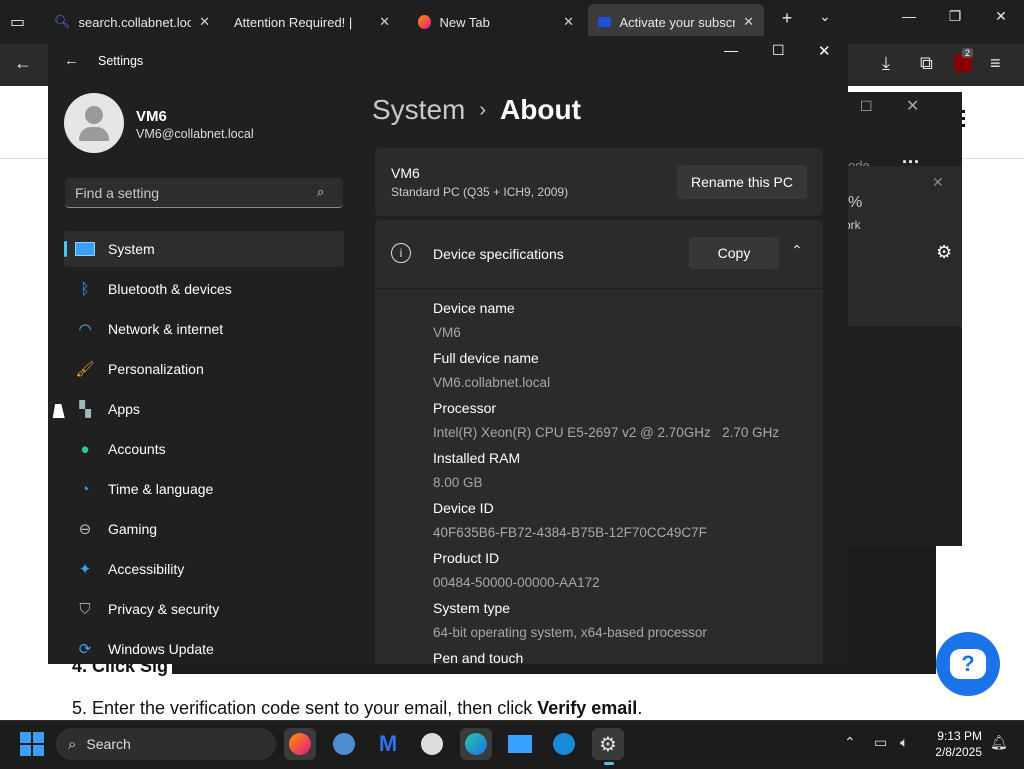 Image resolution: width=1024 pixels, height=769 pixels. What do you see at coordinates (344, 744) in the screenshot?
I see `network-app-icon` at bounding box center [344, 744].